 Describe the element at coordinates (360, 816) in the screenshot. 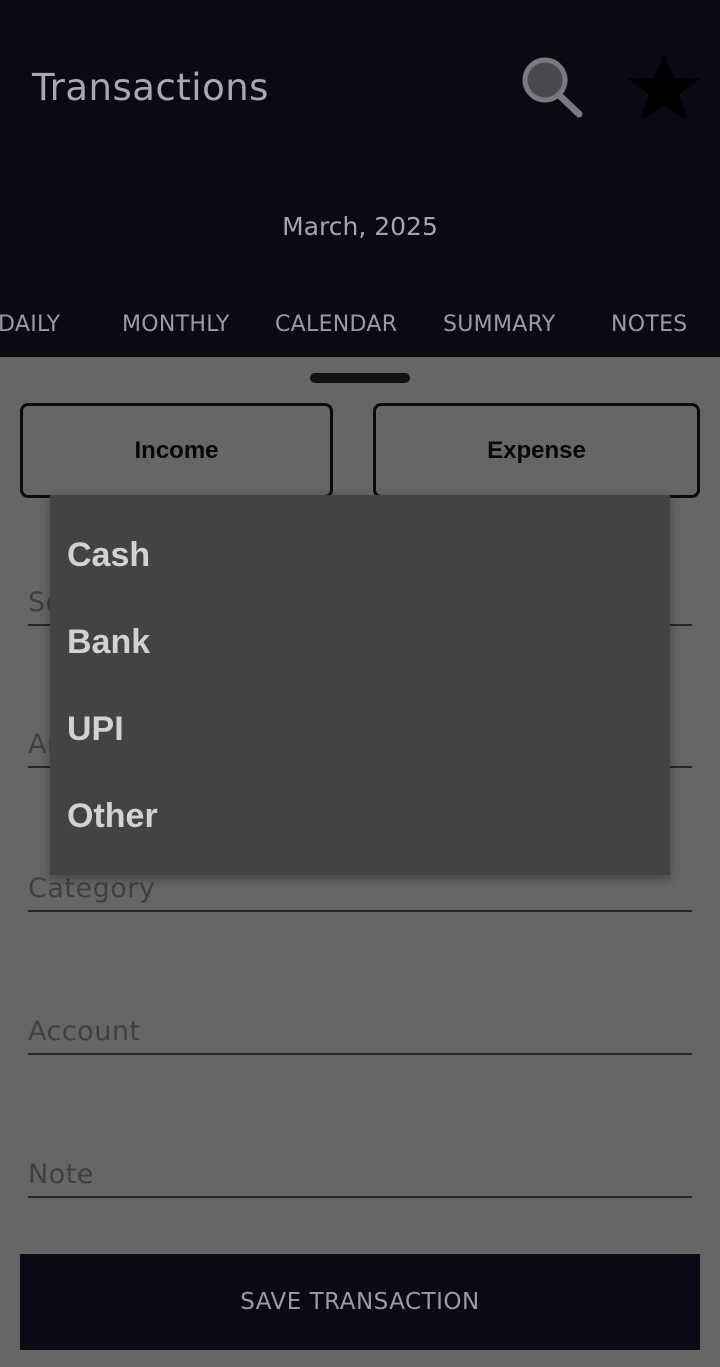

I see `dropdown-option-other: Other` at that location.